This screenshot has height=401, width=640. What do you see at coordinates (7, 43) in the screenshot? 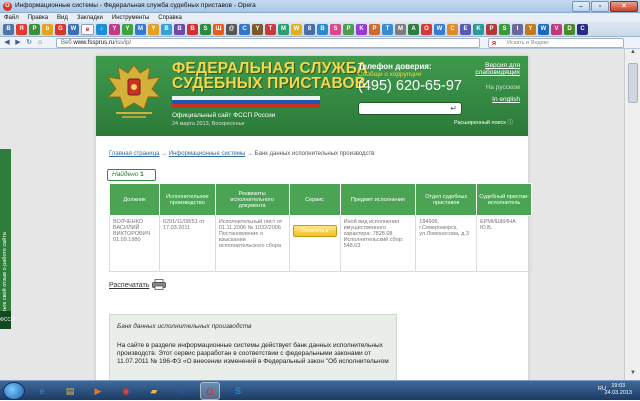
I see `back-icon: ◀` at bounding box center [7, 43].